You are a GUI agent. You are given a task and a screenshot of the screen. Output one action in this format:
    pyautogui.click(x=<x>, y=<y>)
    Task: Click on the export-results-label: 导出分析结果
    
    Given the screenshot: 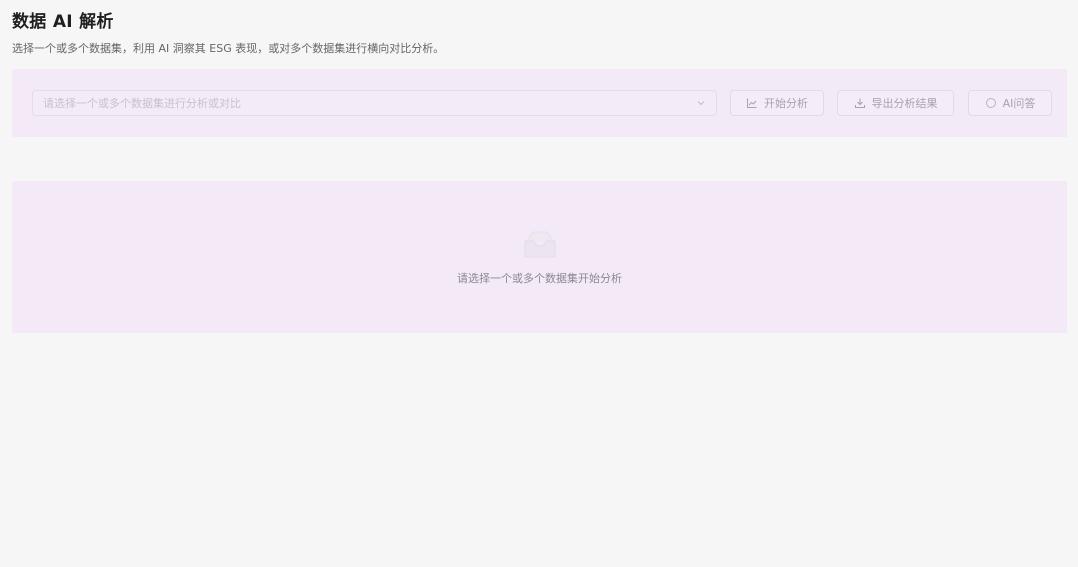 What is the action you would take?
    pyautogui.click(x=904, y=103)
    